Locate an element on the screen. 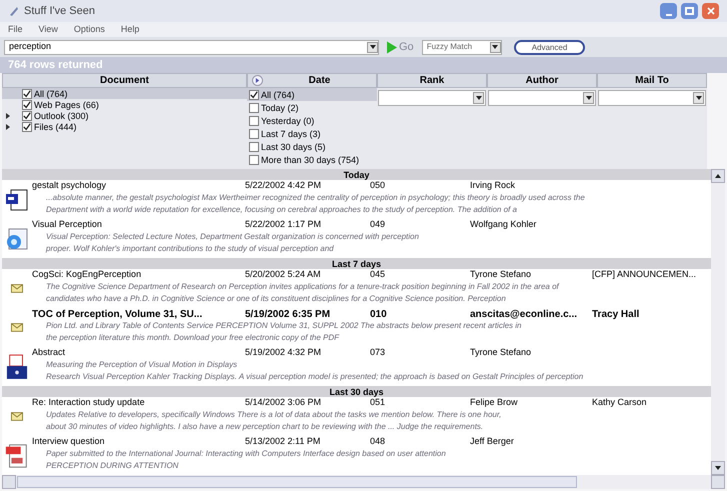  close-button is located at coordinates (710, 11).